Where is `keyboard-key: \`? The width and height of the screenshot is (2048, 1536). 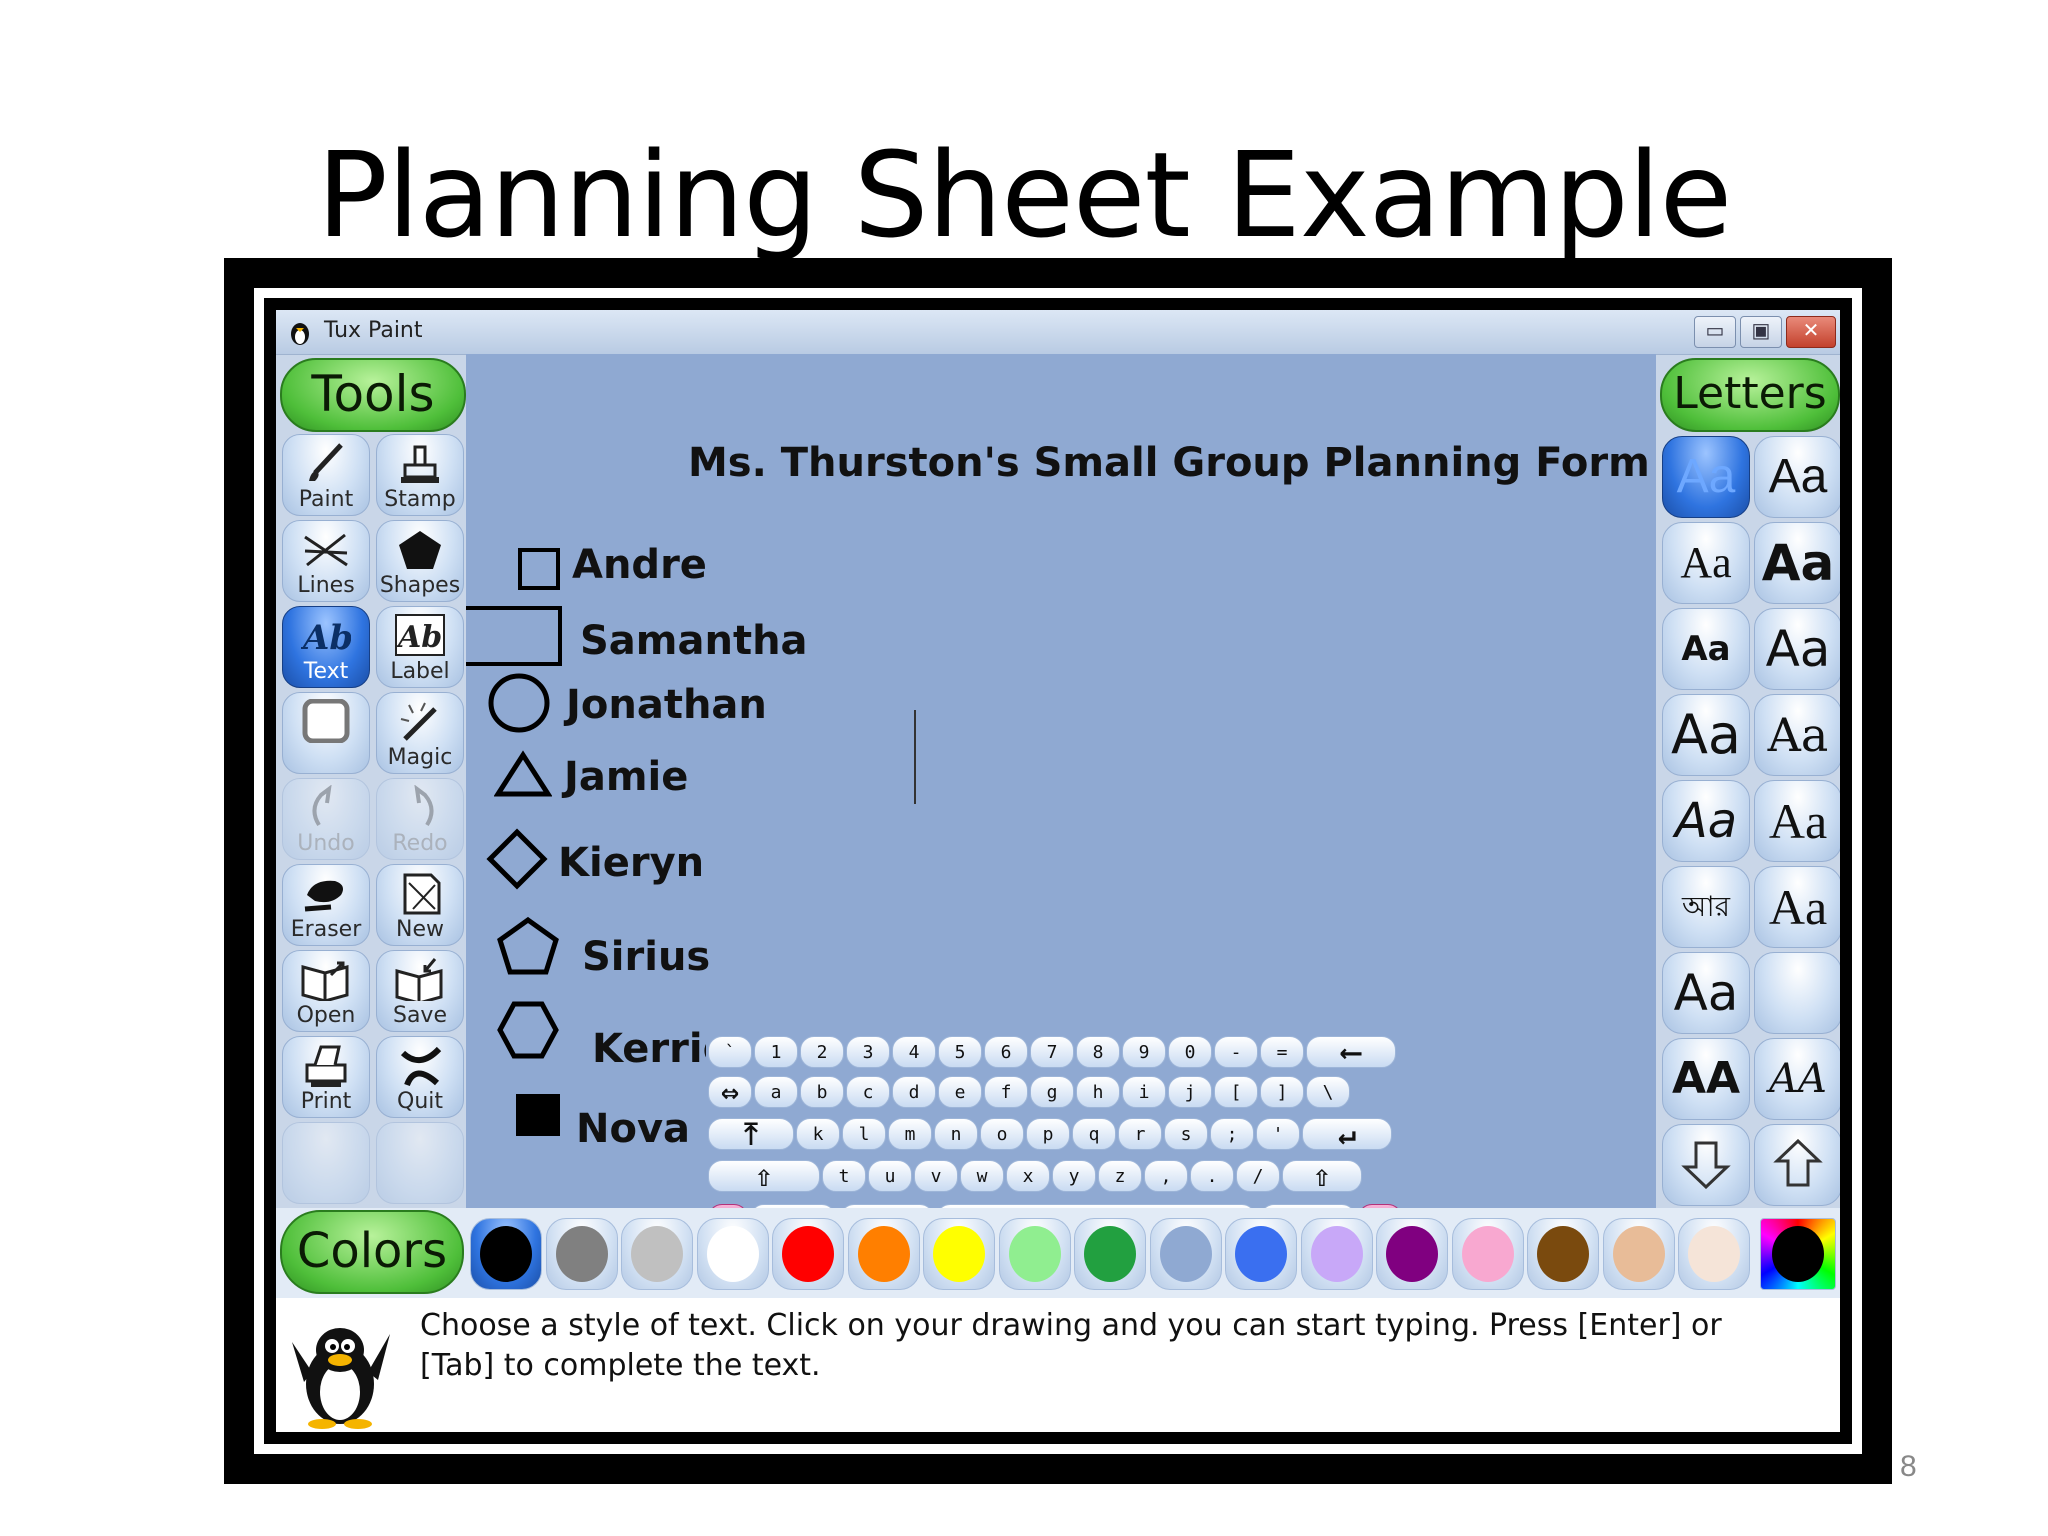
keyboard-key: \ is located at coordinates (1328, 1092).